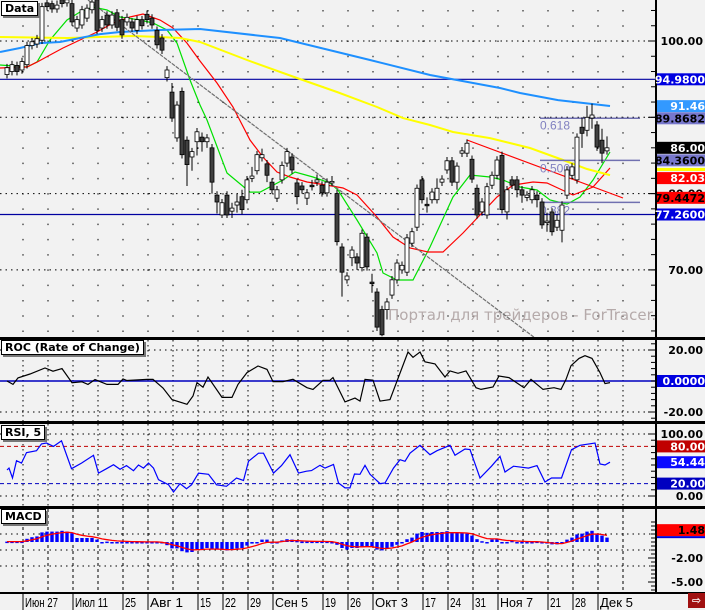 The image size is (705, 610). I want to click on x-axis-label: Июл 11, so click(91, 602).